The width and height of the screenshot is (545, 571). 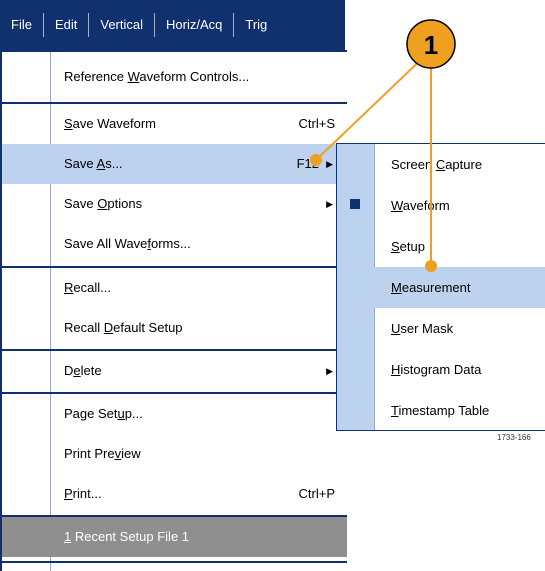 What do you see at coordinates (373, 105) in the screenshot?
I see `callout-line` at bounding box center [373, 105].